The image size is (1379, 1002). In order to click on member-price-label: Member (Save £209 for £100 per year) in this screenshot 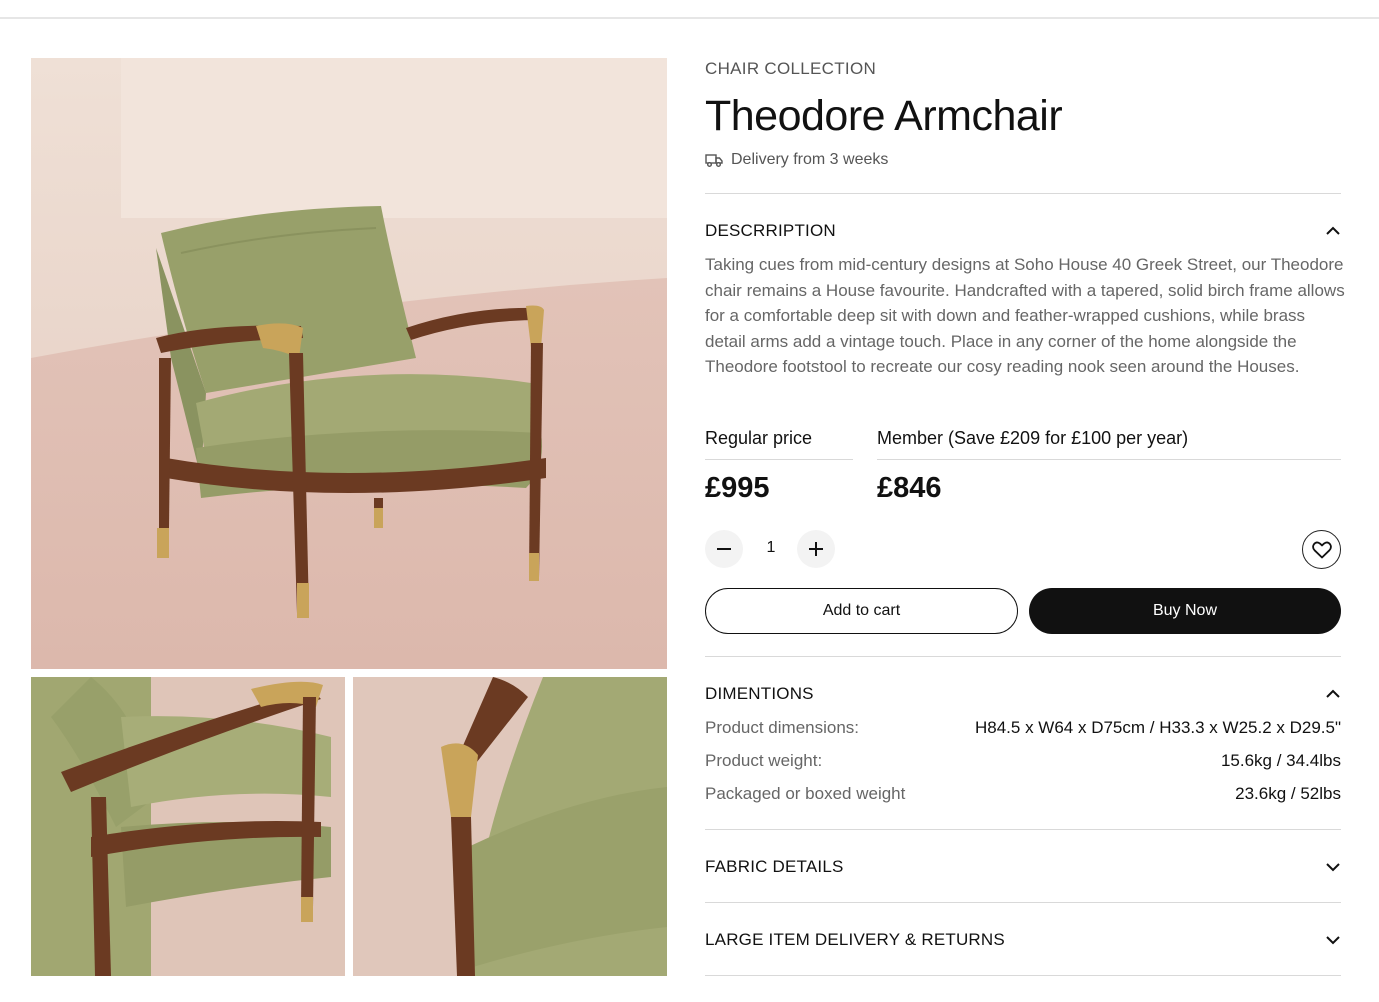, I will do `click(1109, 444)`.